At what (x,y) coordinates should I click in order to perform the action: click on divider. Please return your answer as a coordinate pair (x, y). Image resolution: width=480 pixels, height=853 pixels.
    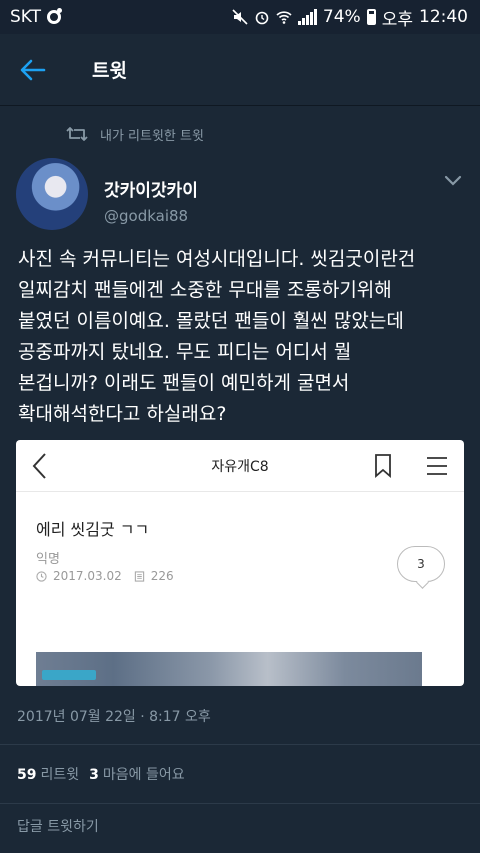
    Looking at the image, I should click on (240, 744).